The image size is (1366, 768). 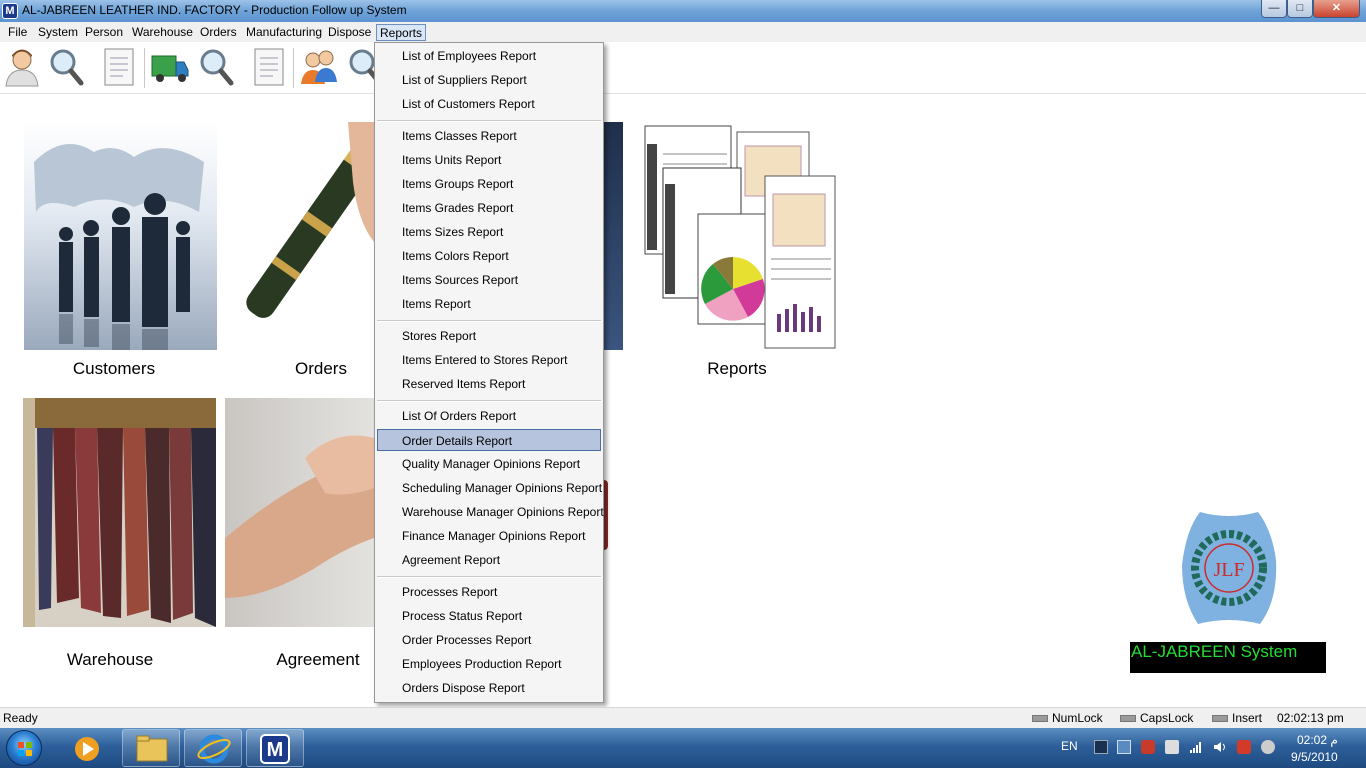 I want to click on clock-date: 9/5/2010, so click(x=1314, y=757).